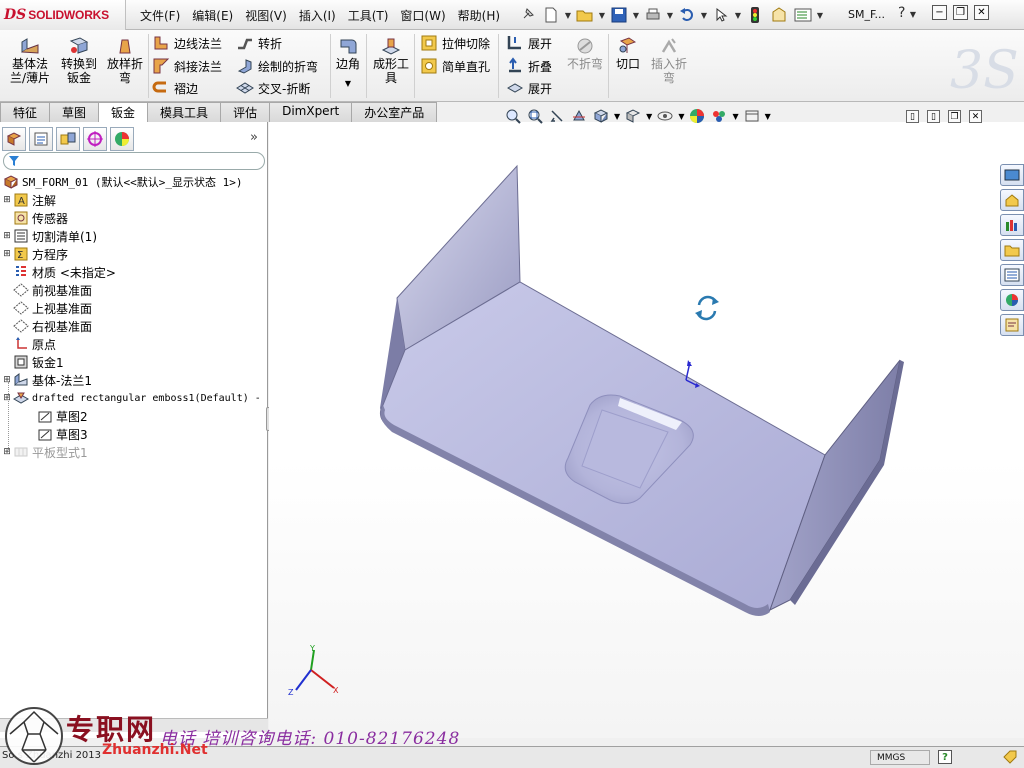 Image resolution: width=1024 pixels, height=768 pixels. Describe the element at coordinates (254, 137) in the screenshot. I see `expand-panel-icon: »` at that location.